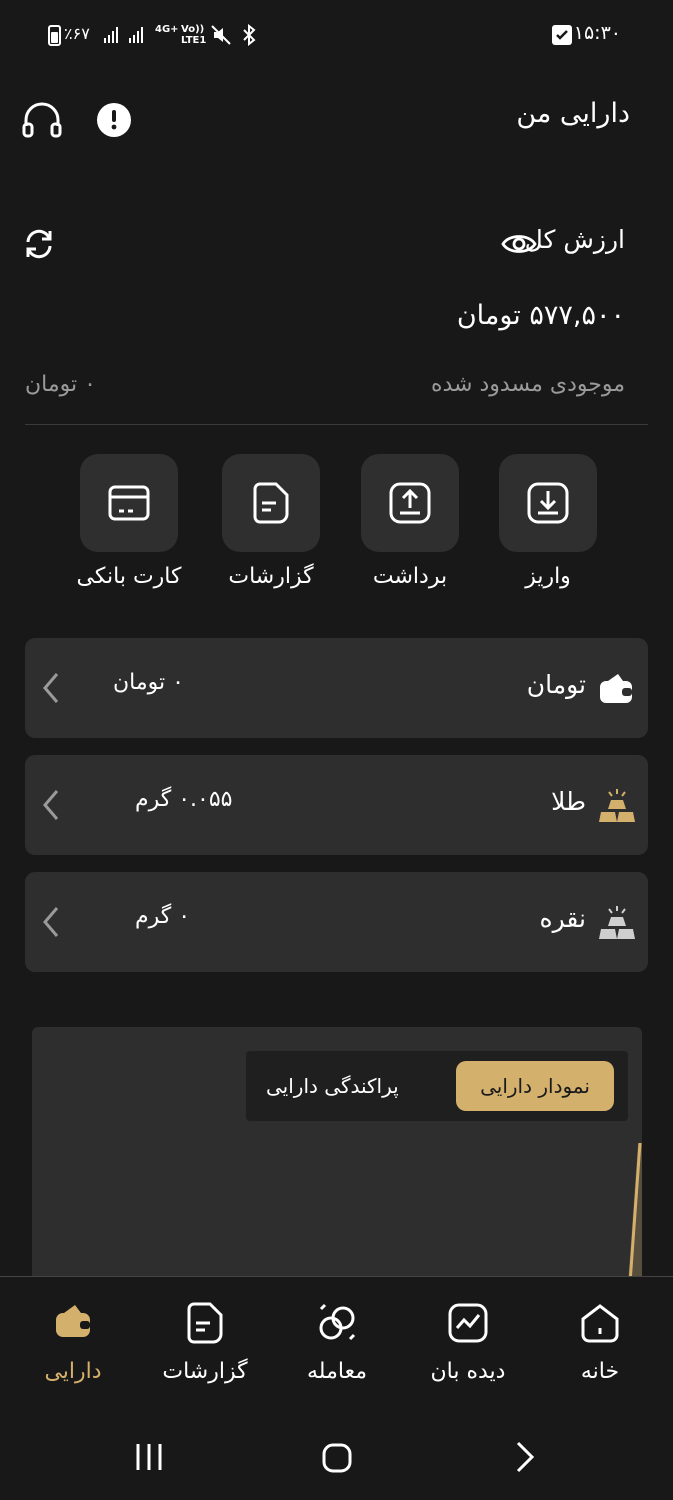  What do you see at coordinates (337, 1323) in the screenshot?
I see `trade-icon` at bounding box center [337, 1323].